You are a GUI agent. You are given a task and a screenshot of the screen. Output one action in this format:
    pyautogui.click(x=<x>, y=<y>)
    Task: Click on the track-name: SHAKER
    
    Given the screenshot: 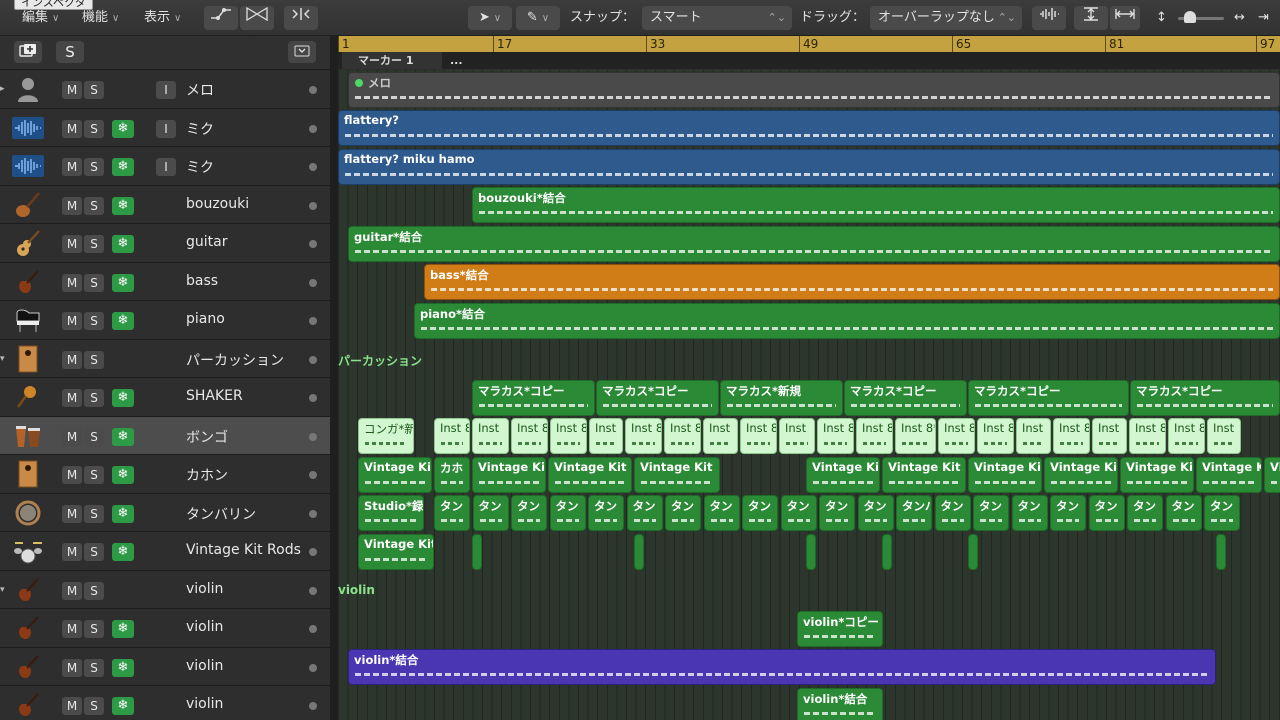 What is the action you would take?
    pyautogui.click(x=214, y=396)
    